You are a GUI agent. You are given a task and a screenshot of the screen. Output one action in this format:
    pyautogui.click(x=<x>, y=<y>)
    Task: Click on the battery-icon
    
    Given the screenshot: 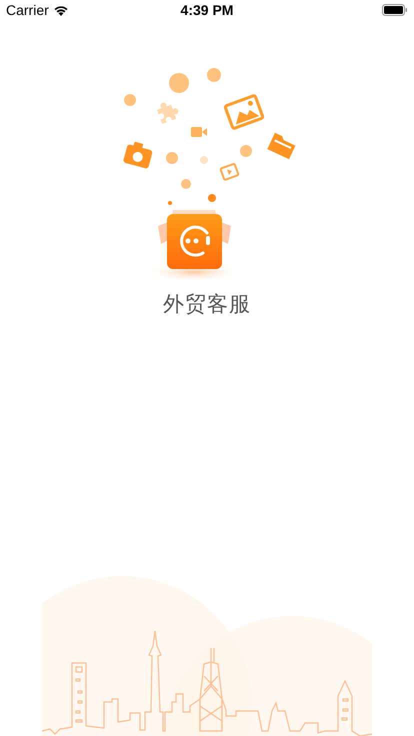 What is the action you would take?
    pyautogui.click(x=395, y=10)
    